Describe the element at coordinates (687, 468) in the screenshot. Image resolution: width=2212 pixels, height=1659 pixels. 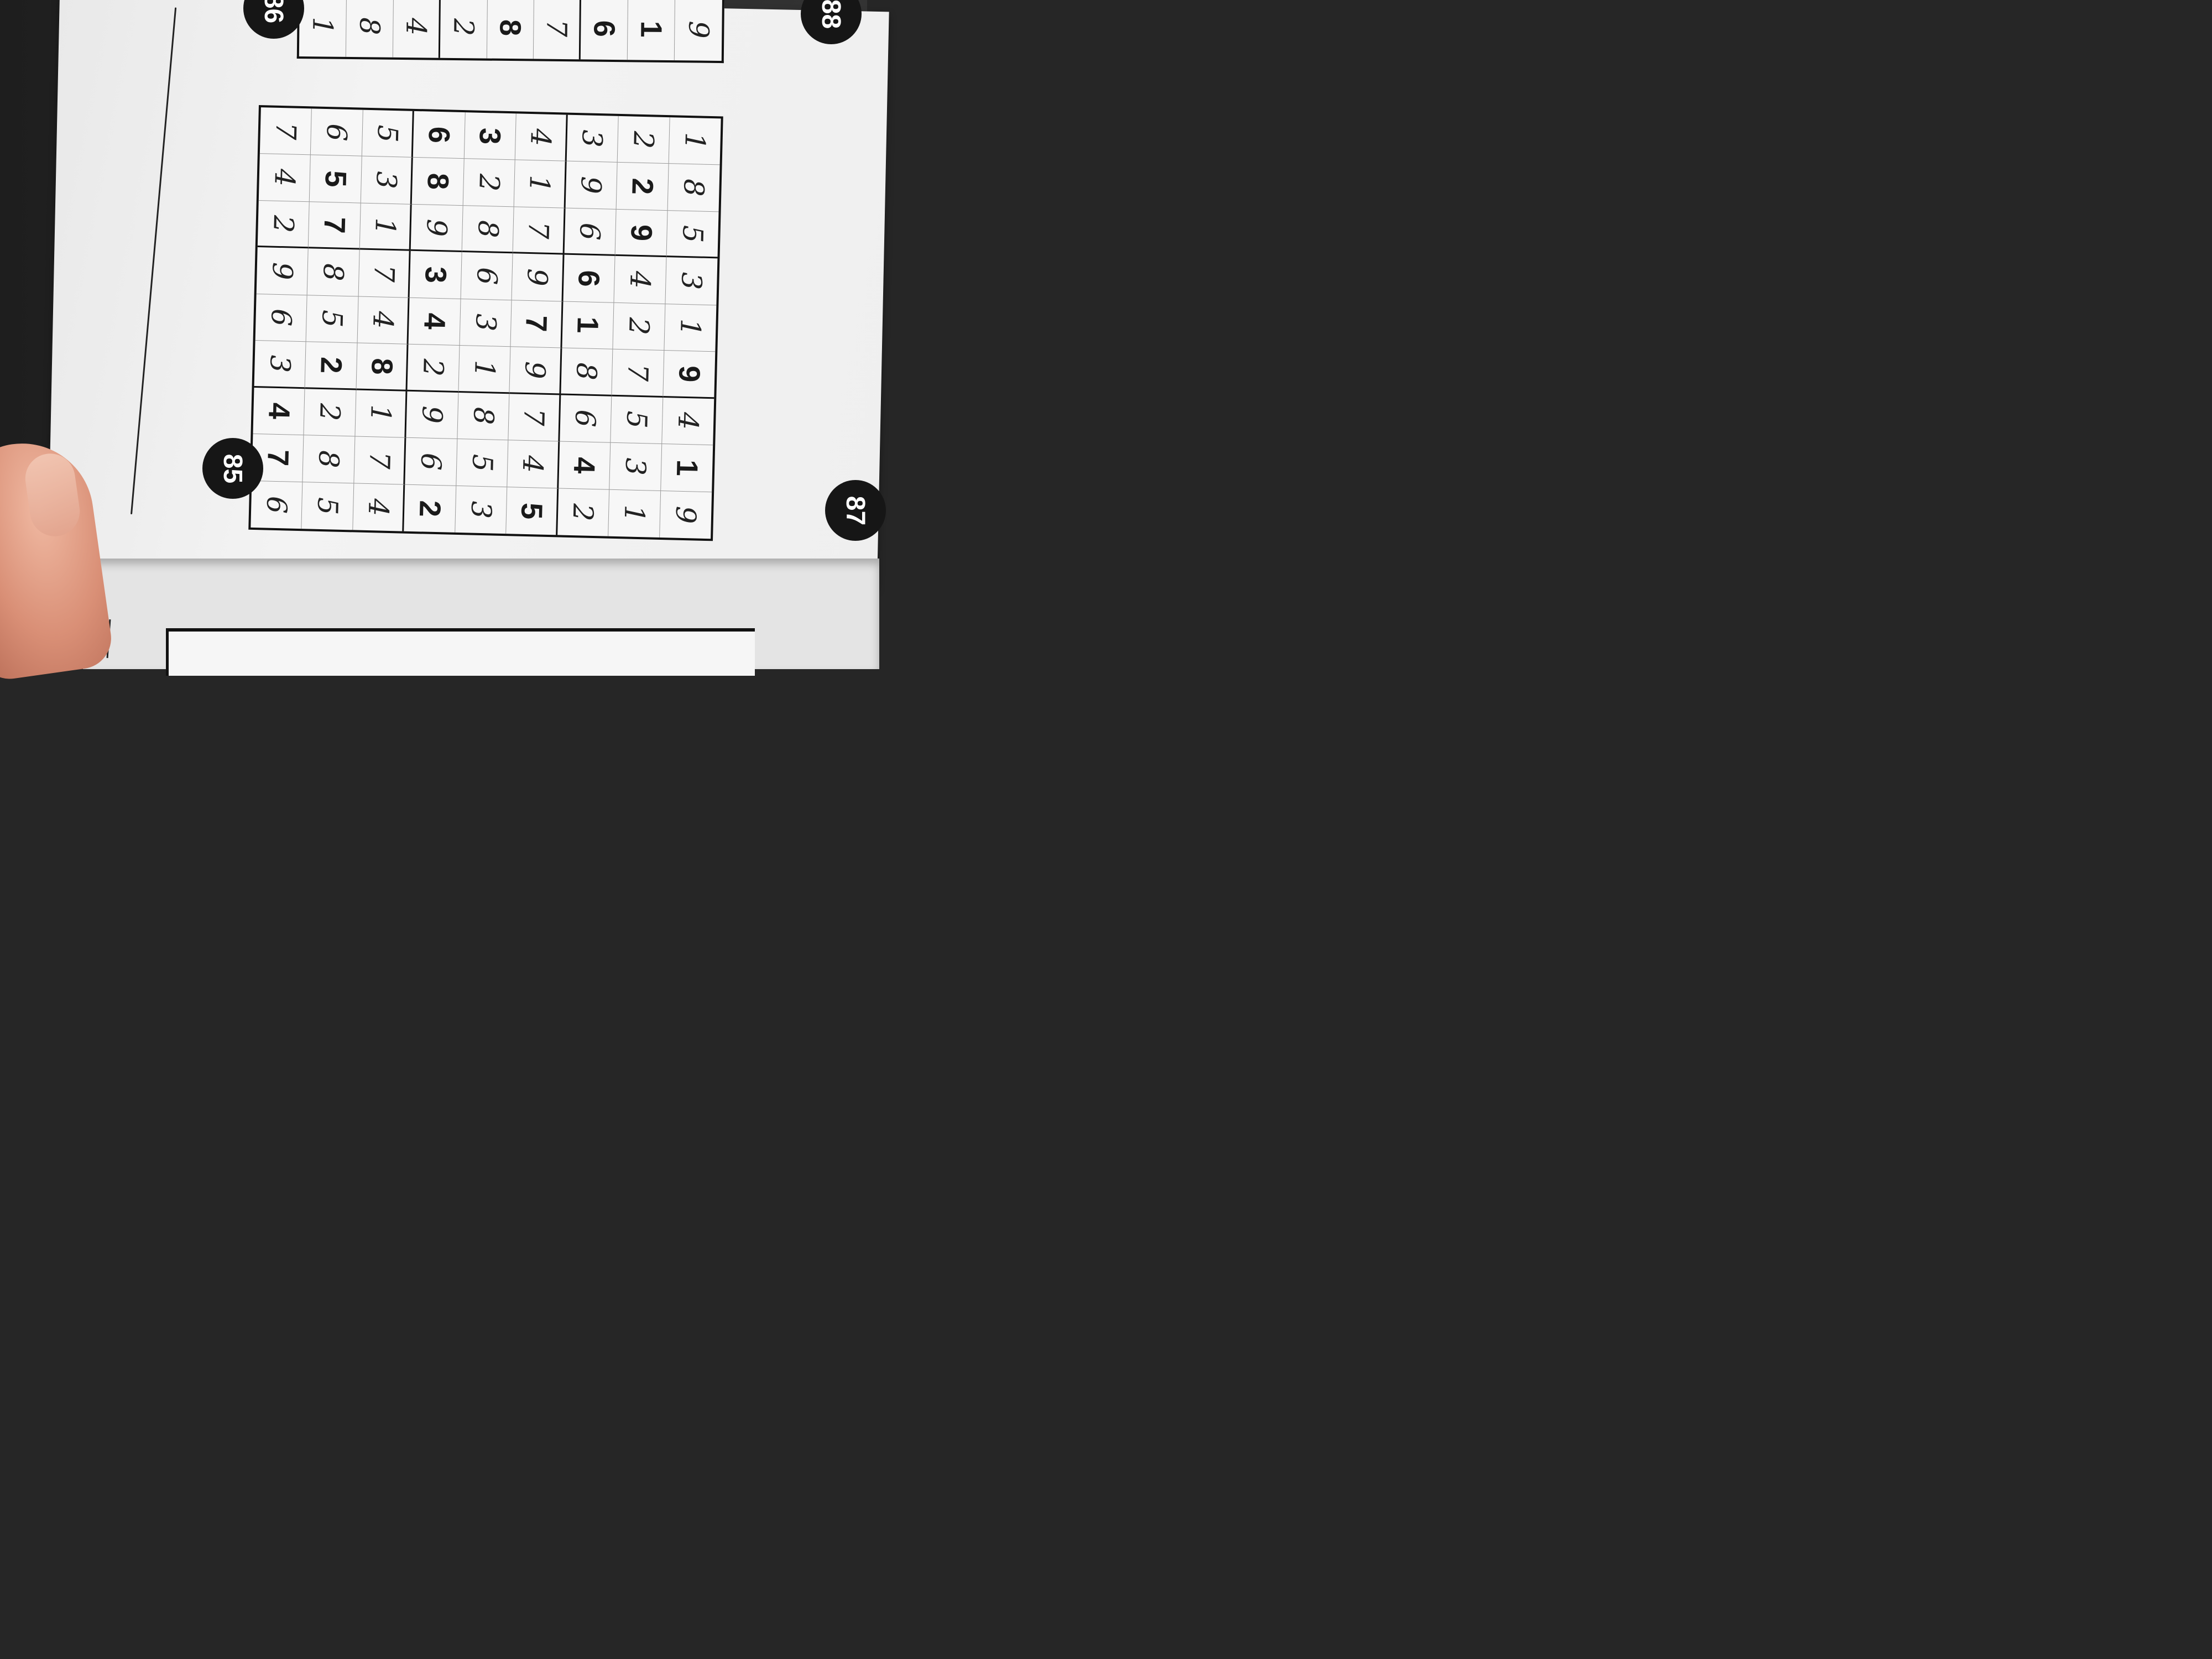
I see `printed-digit: 1` at that location.